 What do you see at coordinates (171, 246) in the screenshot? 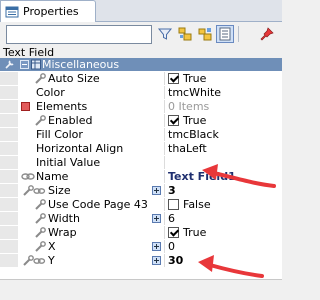
I see `property-value: 0` at bounding box center [171, 246].